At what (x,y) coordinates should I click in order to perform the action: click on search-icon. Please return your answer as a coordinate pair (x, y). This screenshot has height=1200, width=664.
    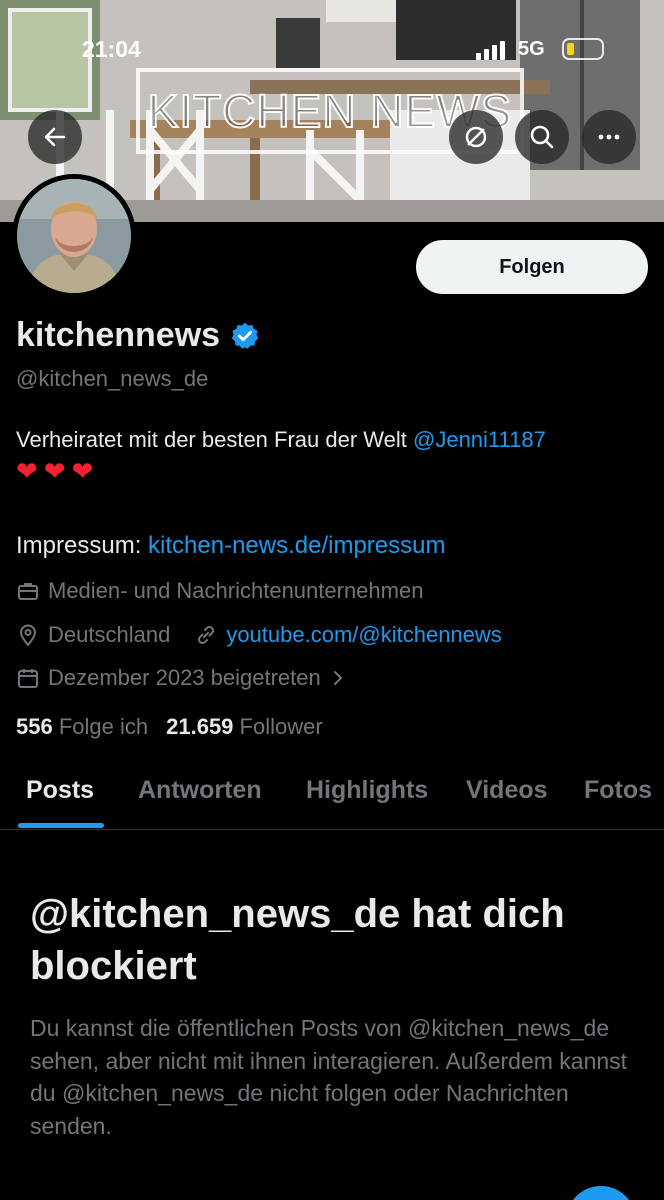
    Looking at the image, I should click on (542, 137).